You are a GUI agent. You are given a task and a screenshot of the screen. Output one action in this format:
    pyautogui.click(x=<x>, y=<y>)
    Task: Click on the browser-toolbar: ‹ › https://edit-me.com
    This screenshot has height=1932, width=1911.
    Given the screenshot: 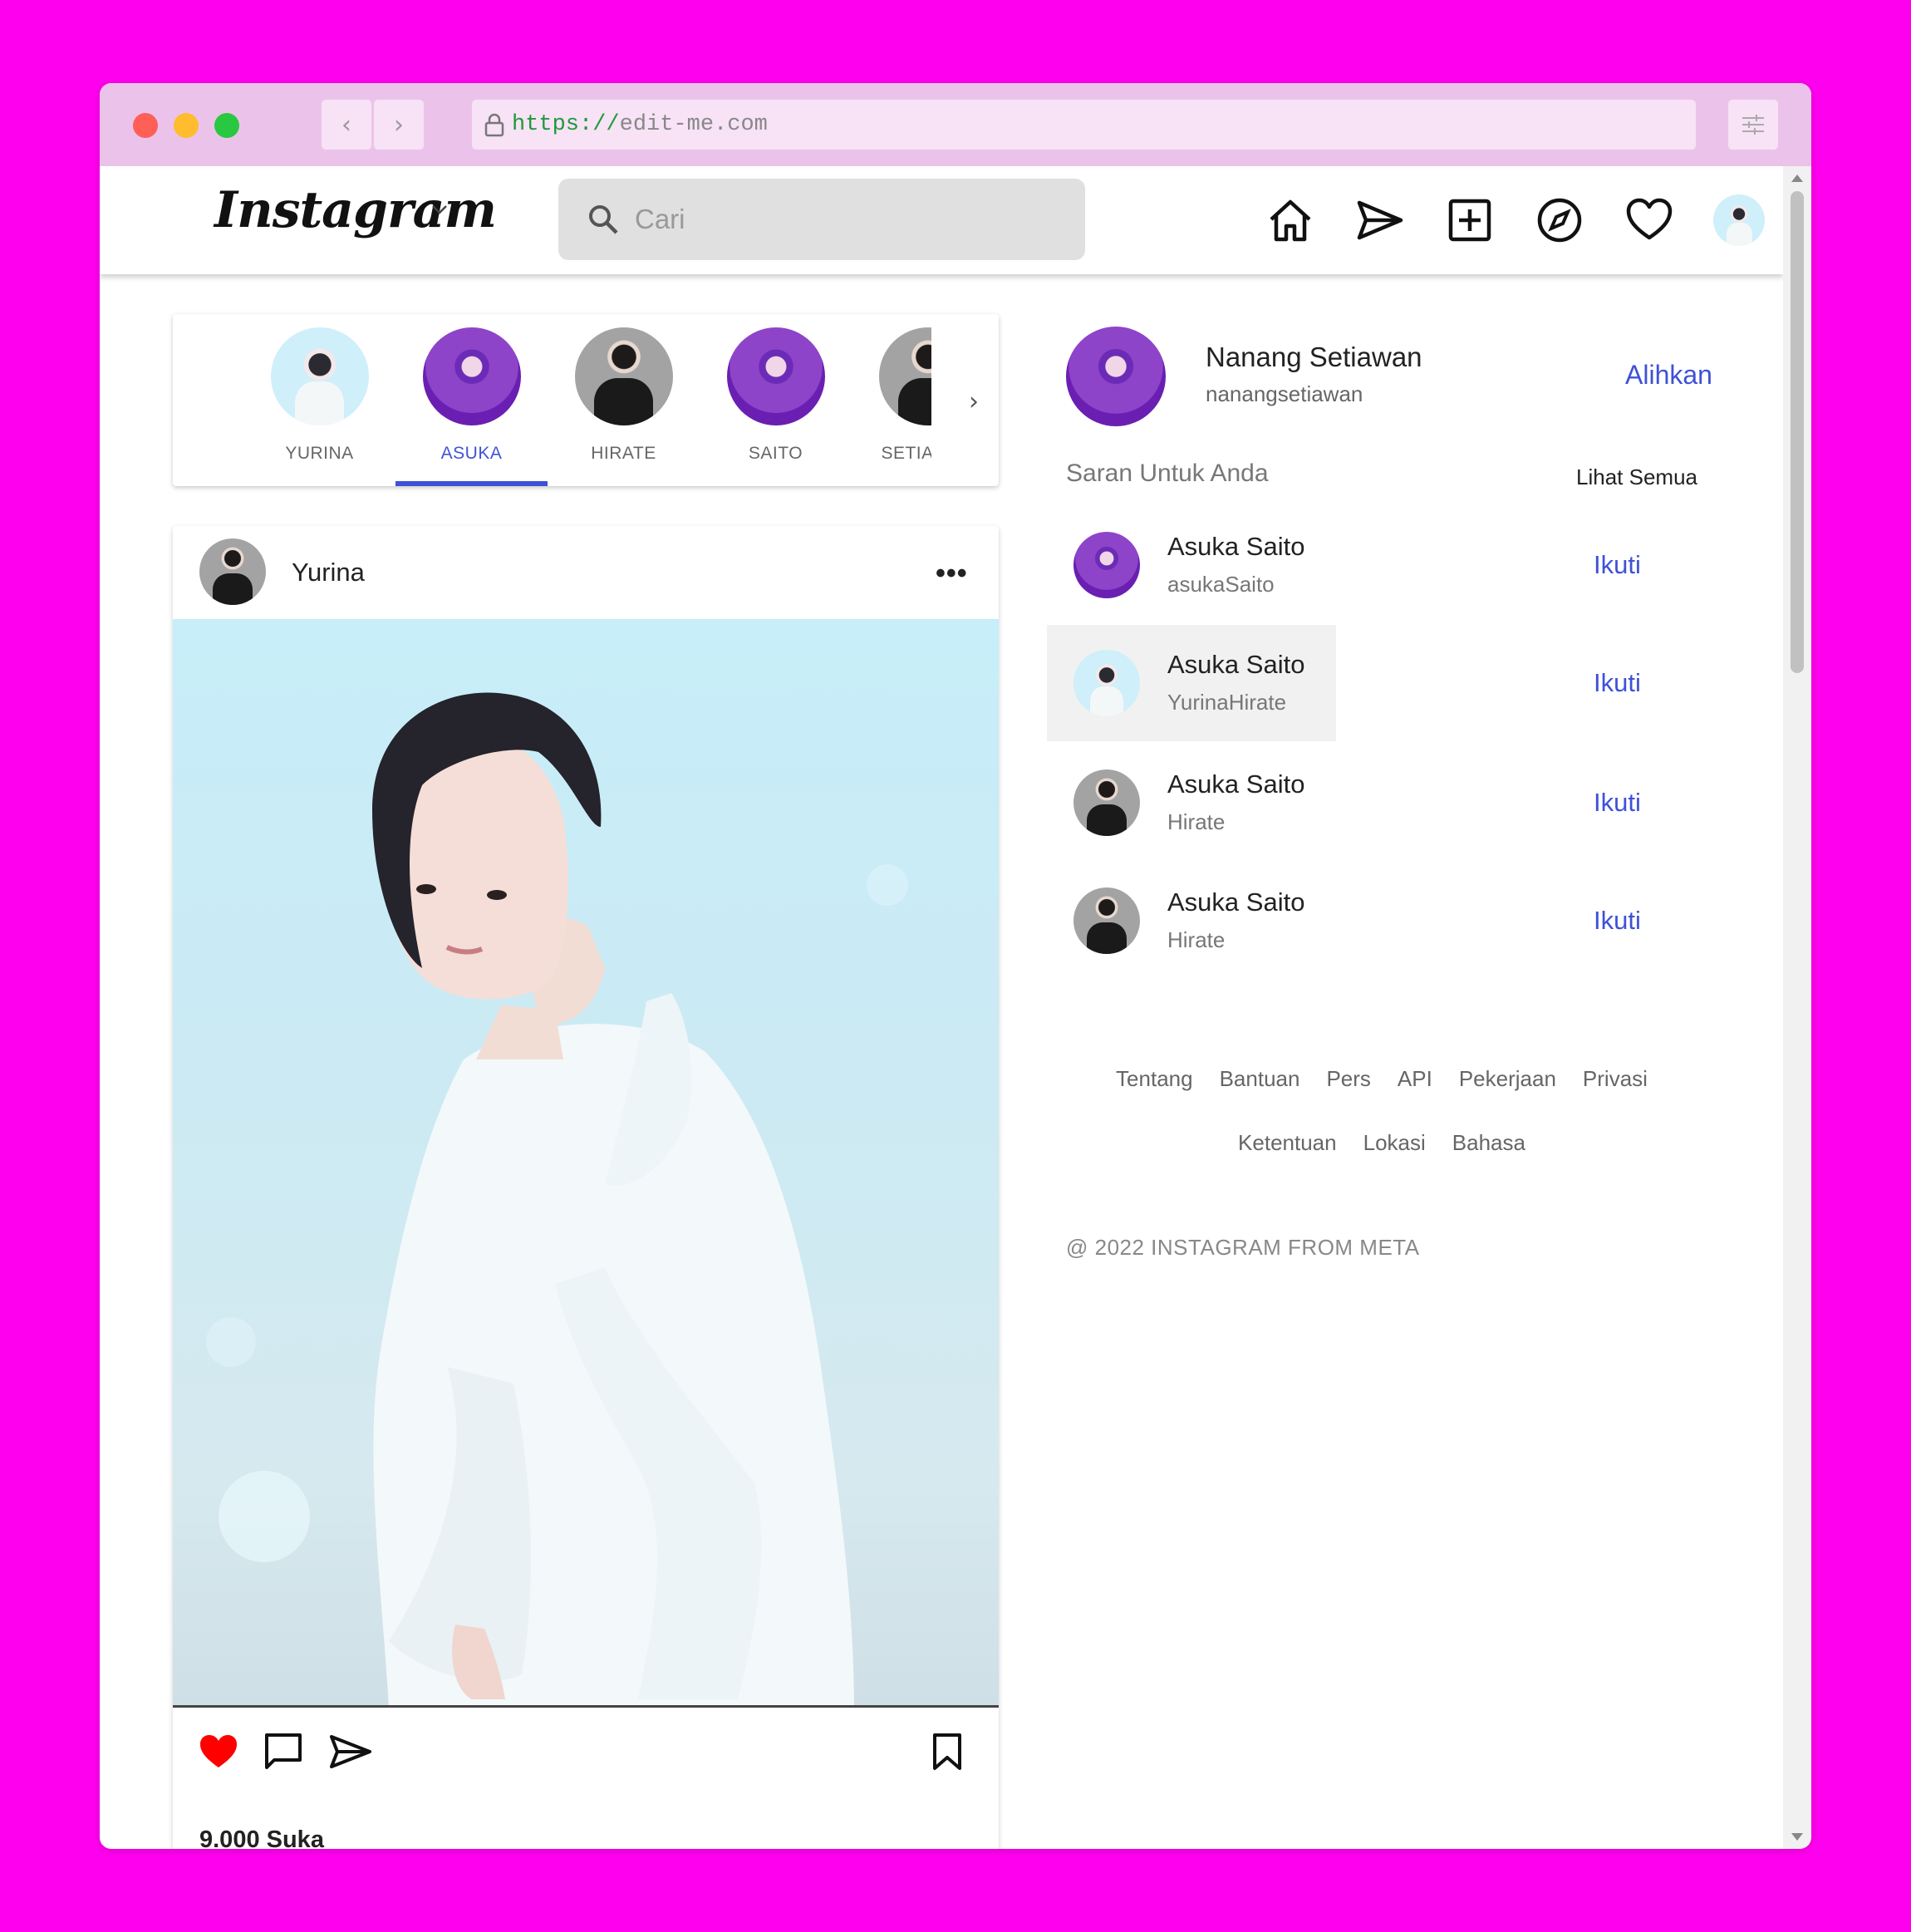 What is the action you would take?
    pyautogui.click(x=955, y=125)
    